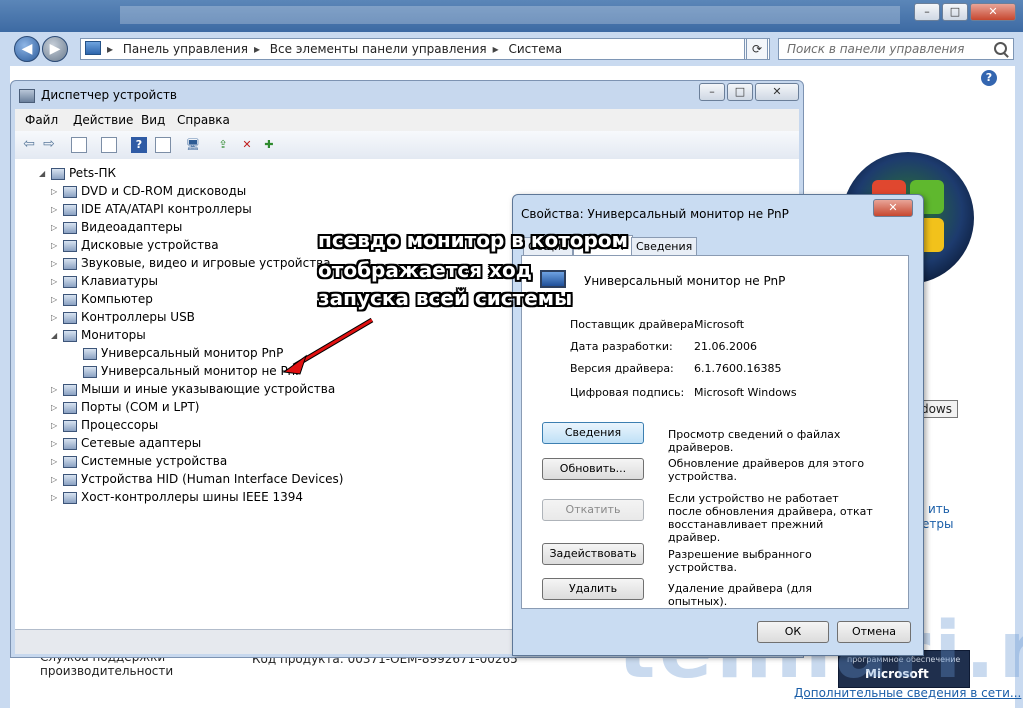 Image resolution: width=1023 pixels, height=708 pixels. Describe the element at coordinates (163, 191) in the screenshot. I see `tree-category-item: DVD и CD-ROM дисководы` at that location.